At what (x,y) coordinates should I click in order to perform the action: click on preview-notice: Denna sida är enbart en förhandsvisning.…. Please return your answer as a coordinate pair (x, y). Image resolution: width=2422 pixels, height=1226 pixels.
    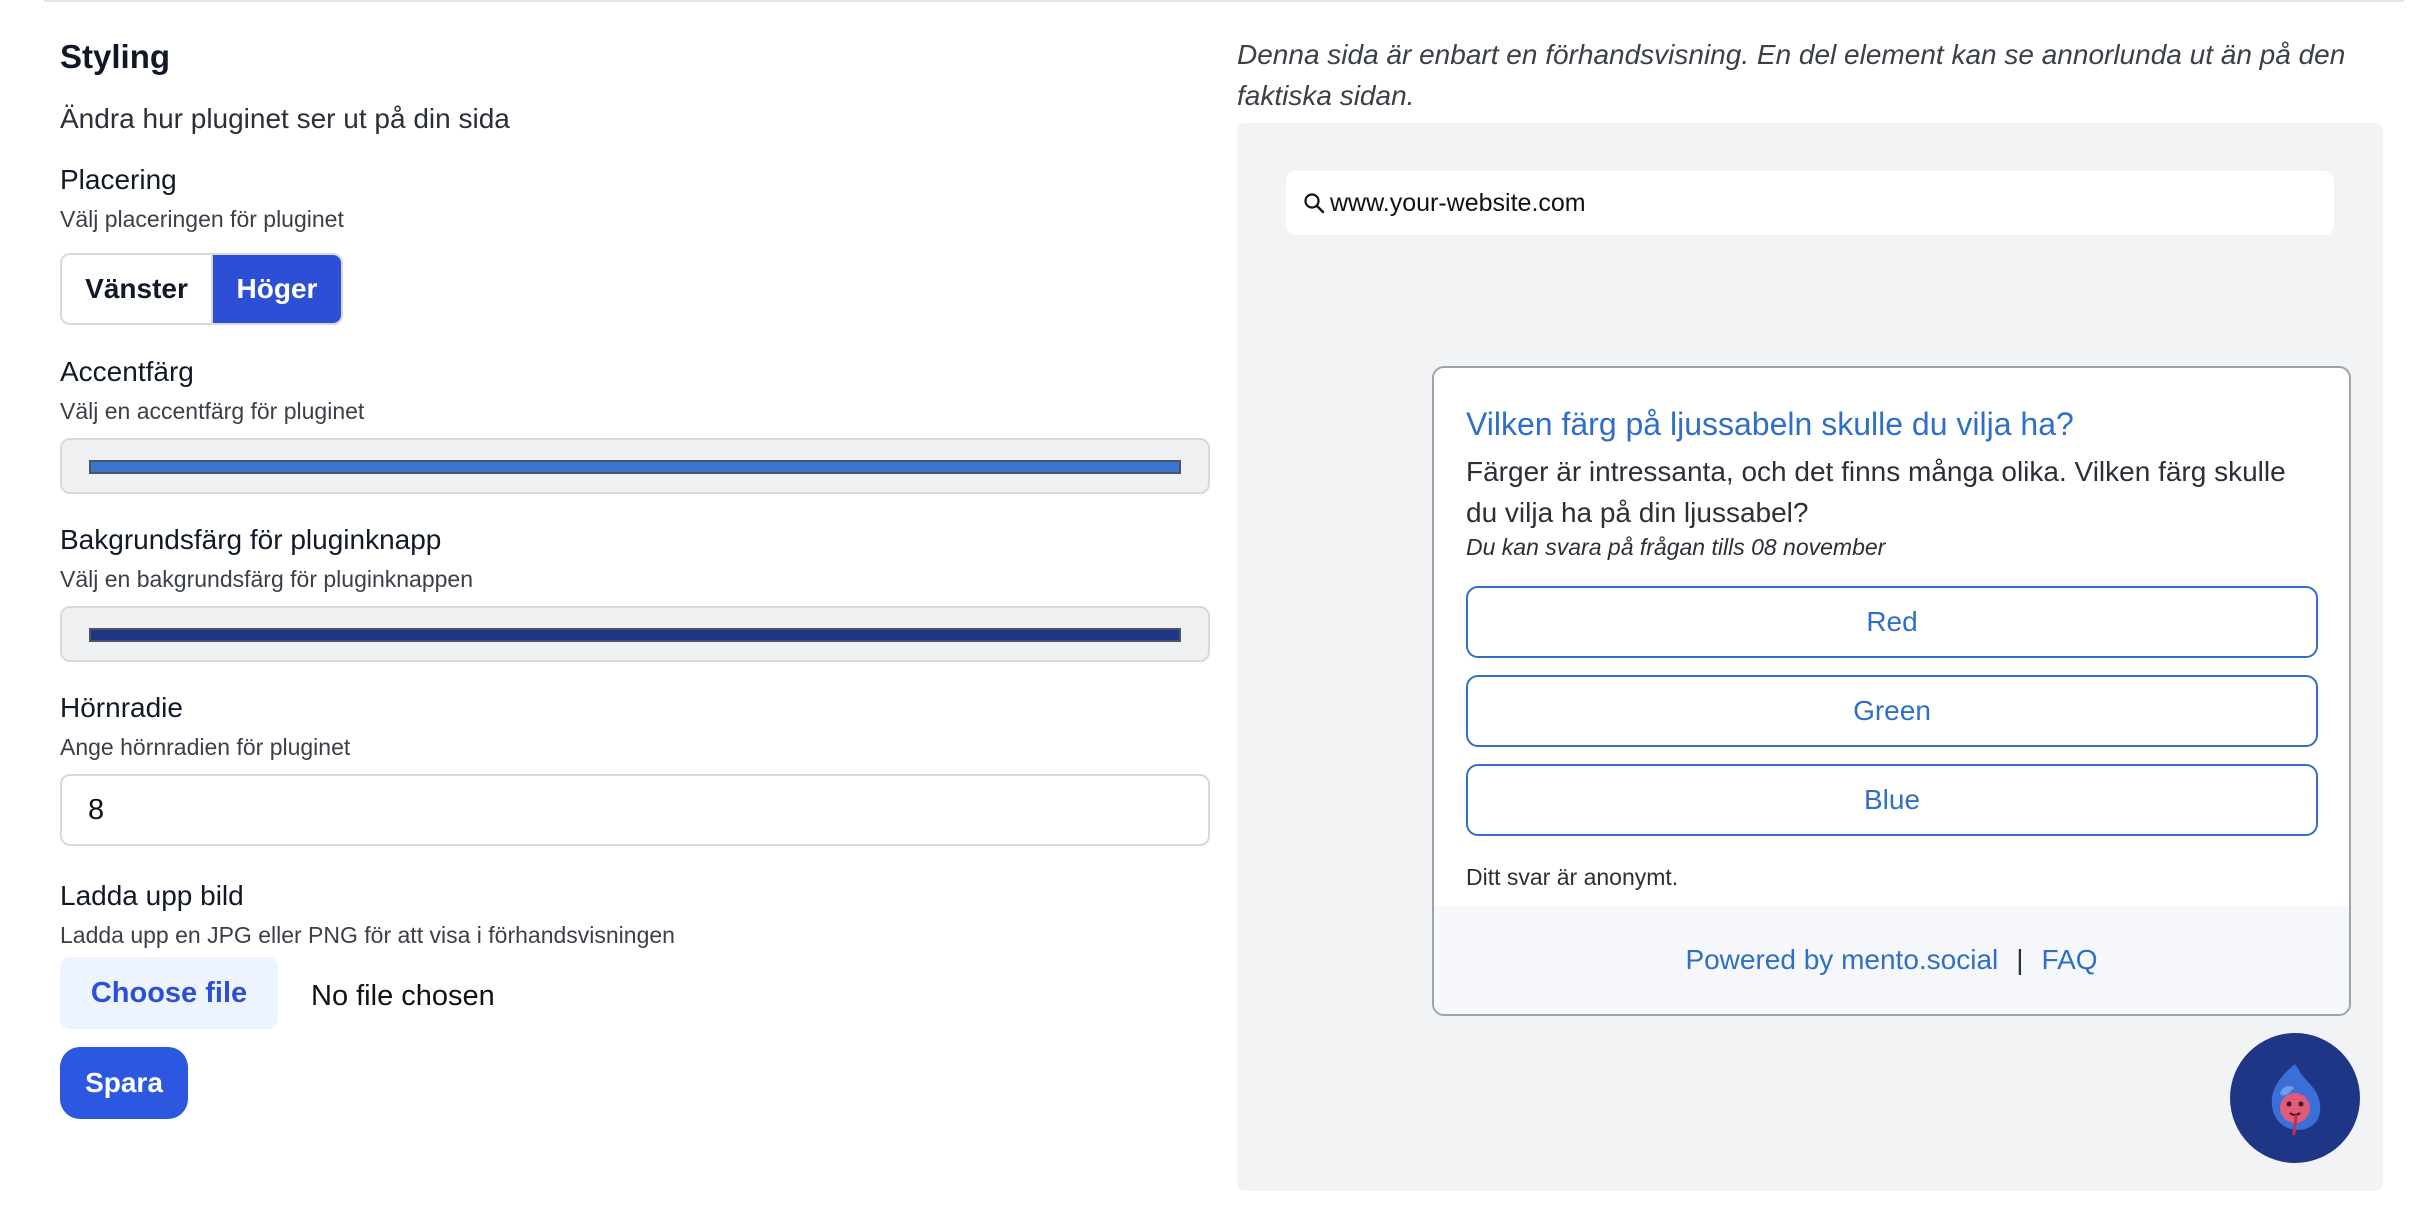
    Looking at the image, I should click on (1791, 75).